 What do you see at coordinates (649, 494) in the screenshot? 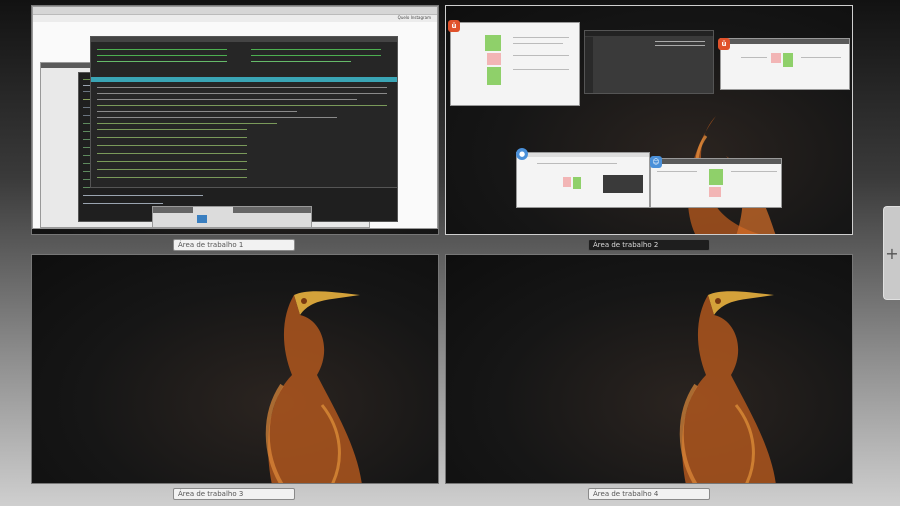
I see `workspace-4-label: Área de trabalho 4` at bounding box center [649, 494].